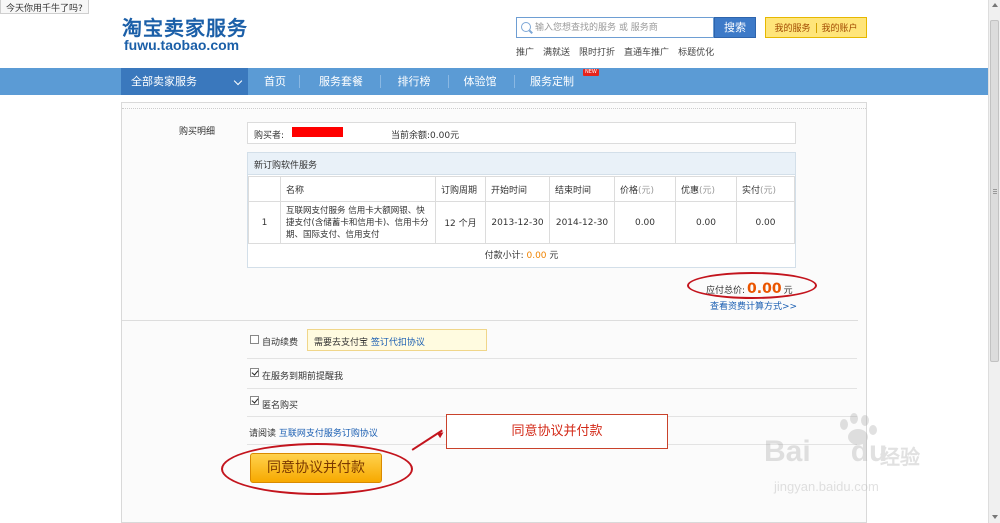 Image resolution: width=1000 pixels, height=523 pixels. I want to click on search-button: 搜索, so click(735, 27).